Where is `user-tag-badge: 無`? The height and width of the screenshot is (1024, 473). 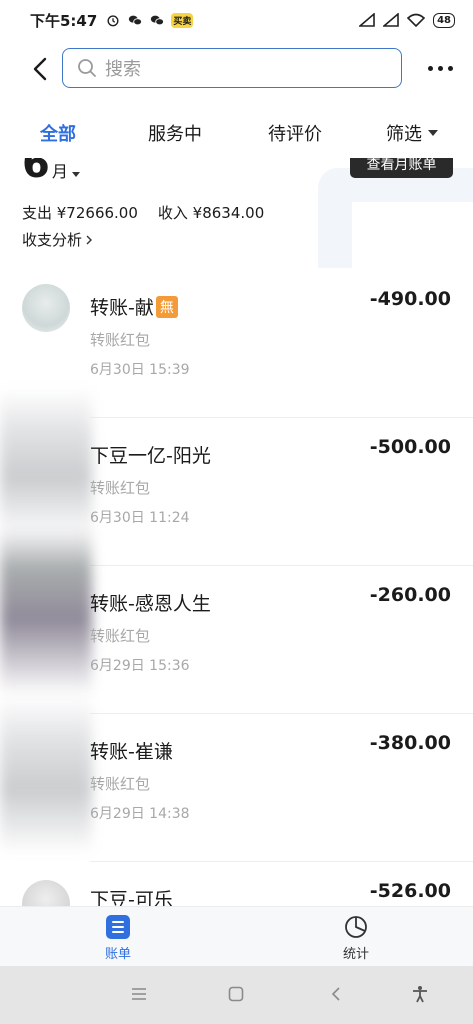
user-tag-badge: 無 is located at coordinates (166, 306).